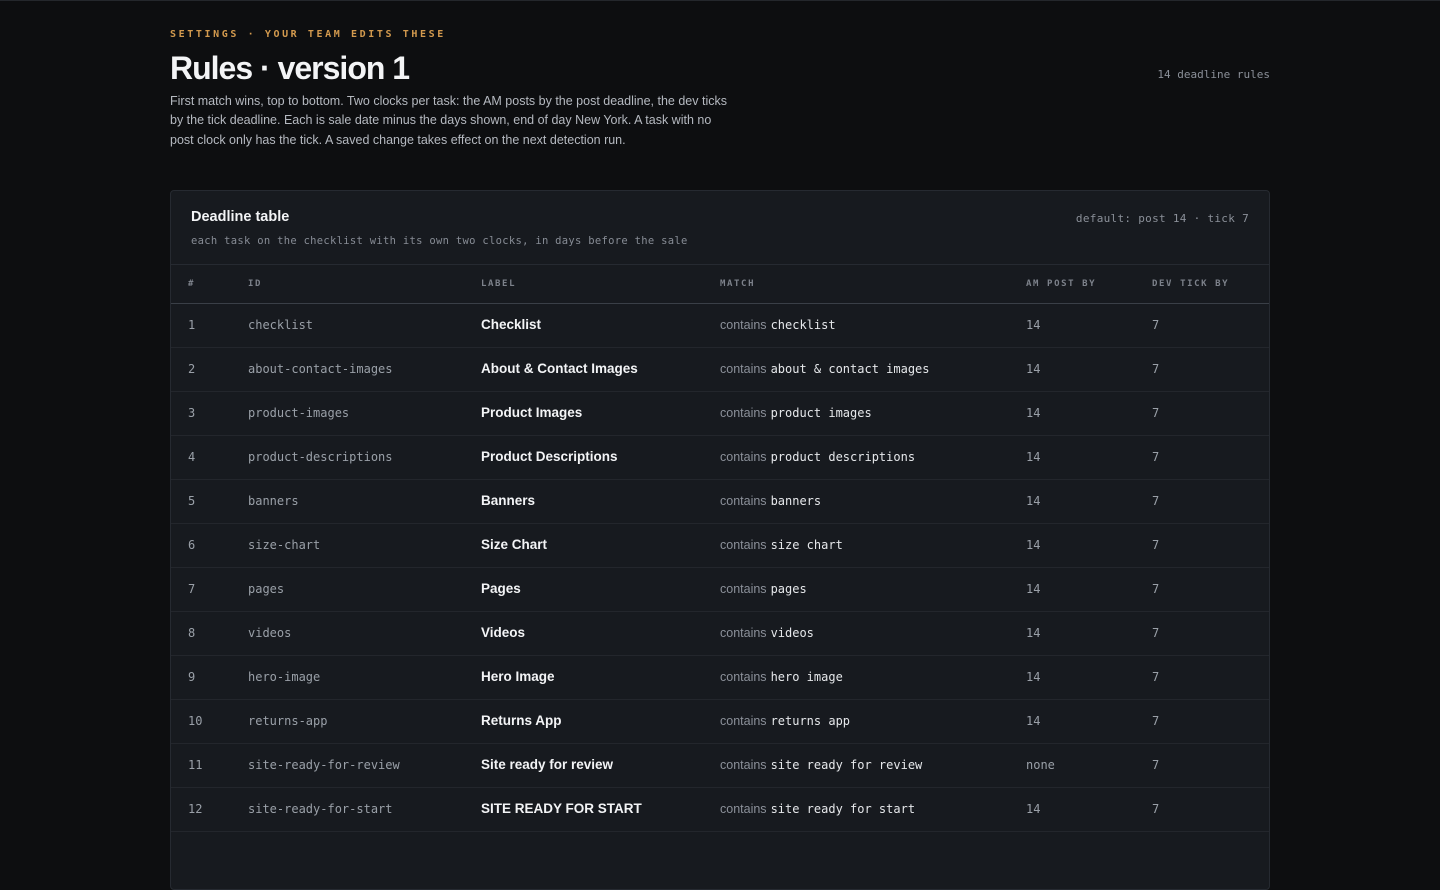 The width and height of the screenshot is (1440, 890). What do you see at coordinates (796, 501) in the screenshot?
I see `match-value: banners` at bounding box center [796, 501].